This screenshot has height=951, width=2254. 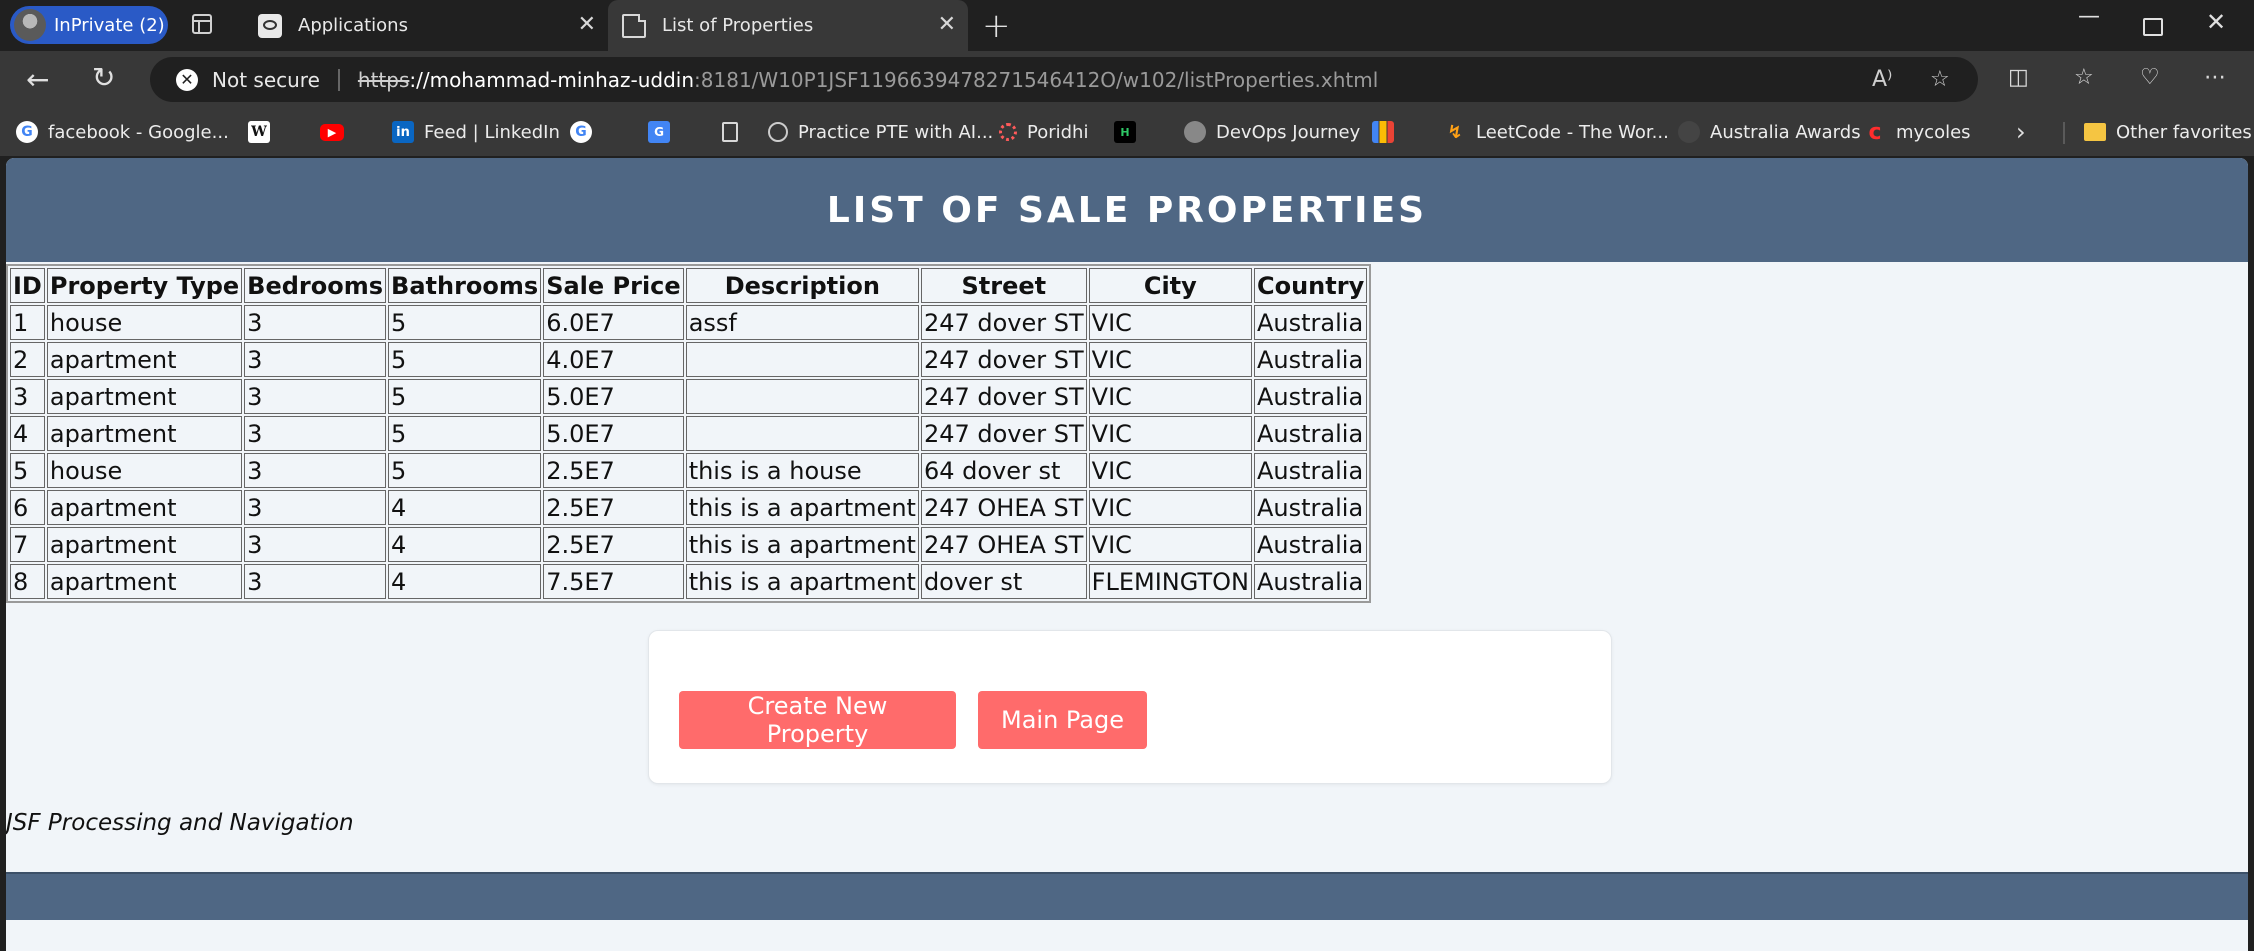 What do you see at coordinates (1933, 132) in the screenshot?
I see `bookmark-label: mycoles` at bounding box center [1933, 132].